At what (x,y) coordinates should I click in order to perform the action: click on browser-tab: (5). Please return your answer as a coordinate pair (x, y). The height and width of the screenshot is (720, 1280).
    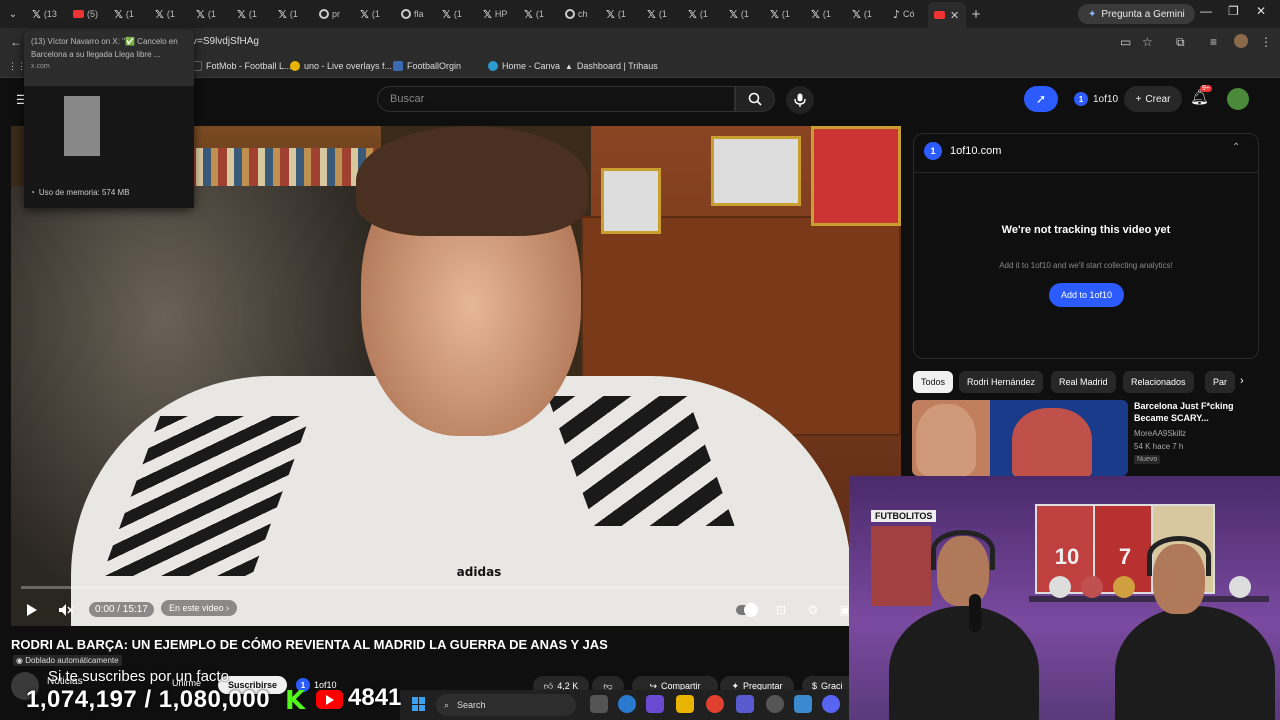
    Looking at the image, I should click on (87, 14).